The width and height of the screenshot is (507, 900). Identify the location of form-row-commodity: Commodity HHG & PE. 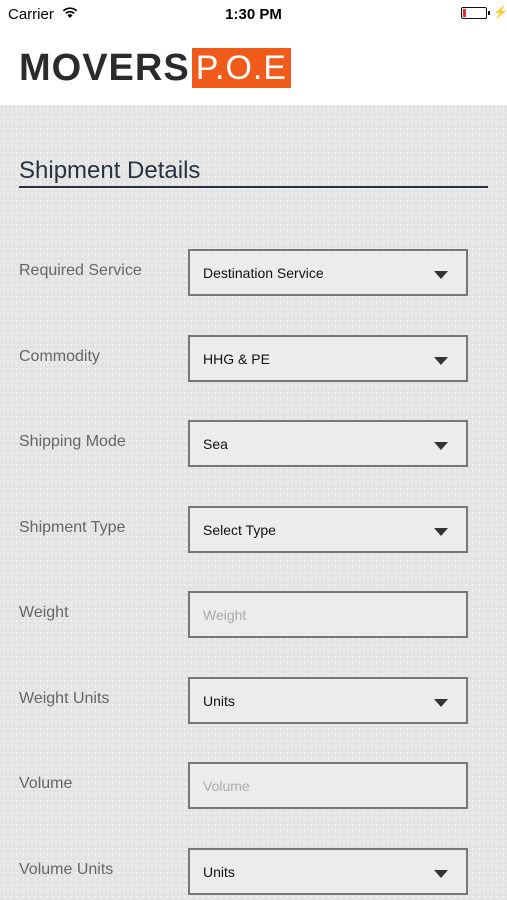
(253, 359).